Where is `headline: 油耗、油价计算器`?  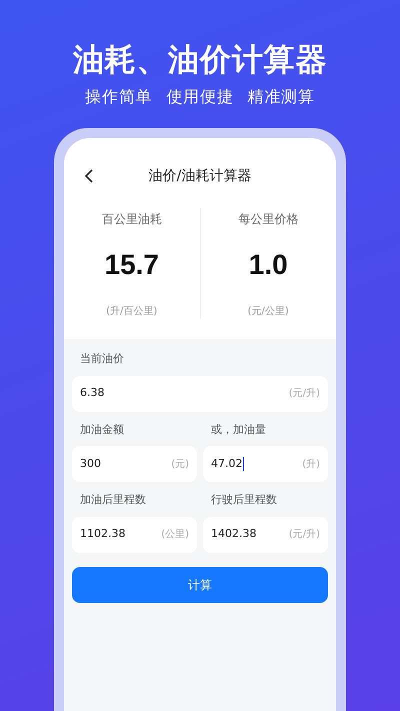 headline: 油耗、油价计算器 is located at coordinates (200, 60).